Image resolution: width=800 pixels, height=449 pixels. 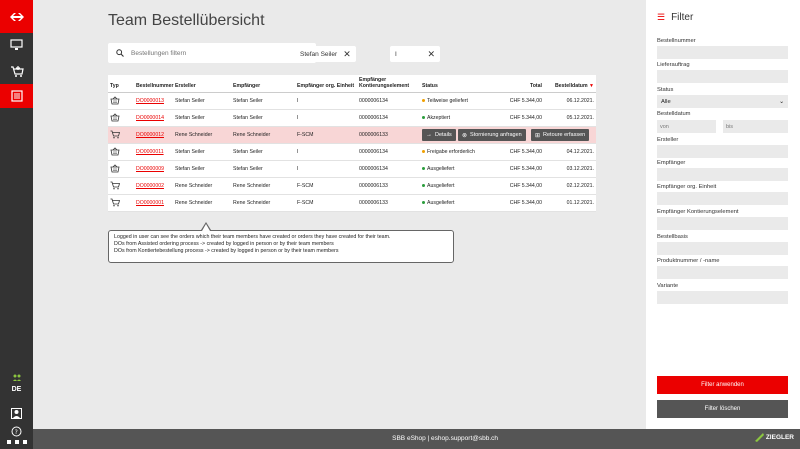 What do you see at coordinates (16, 96) in the screenshot?
I see `order-list-icon` at bounding box center [16, 96].